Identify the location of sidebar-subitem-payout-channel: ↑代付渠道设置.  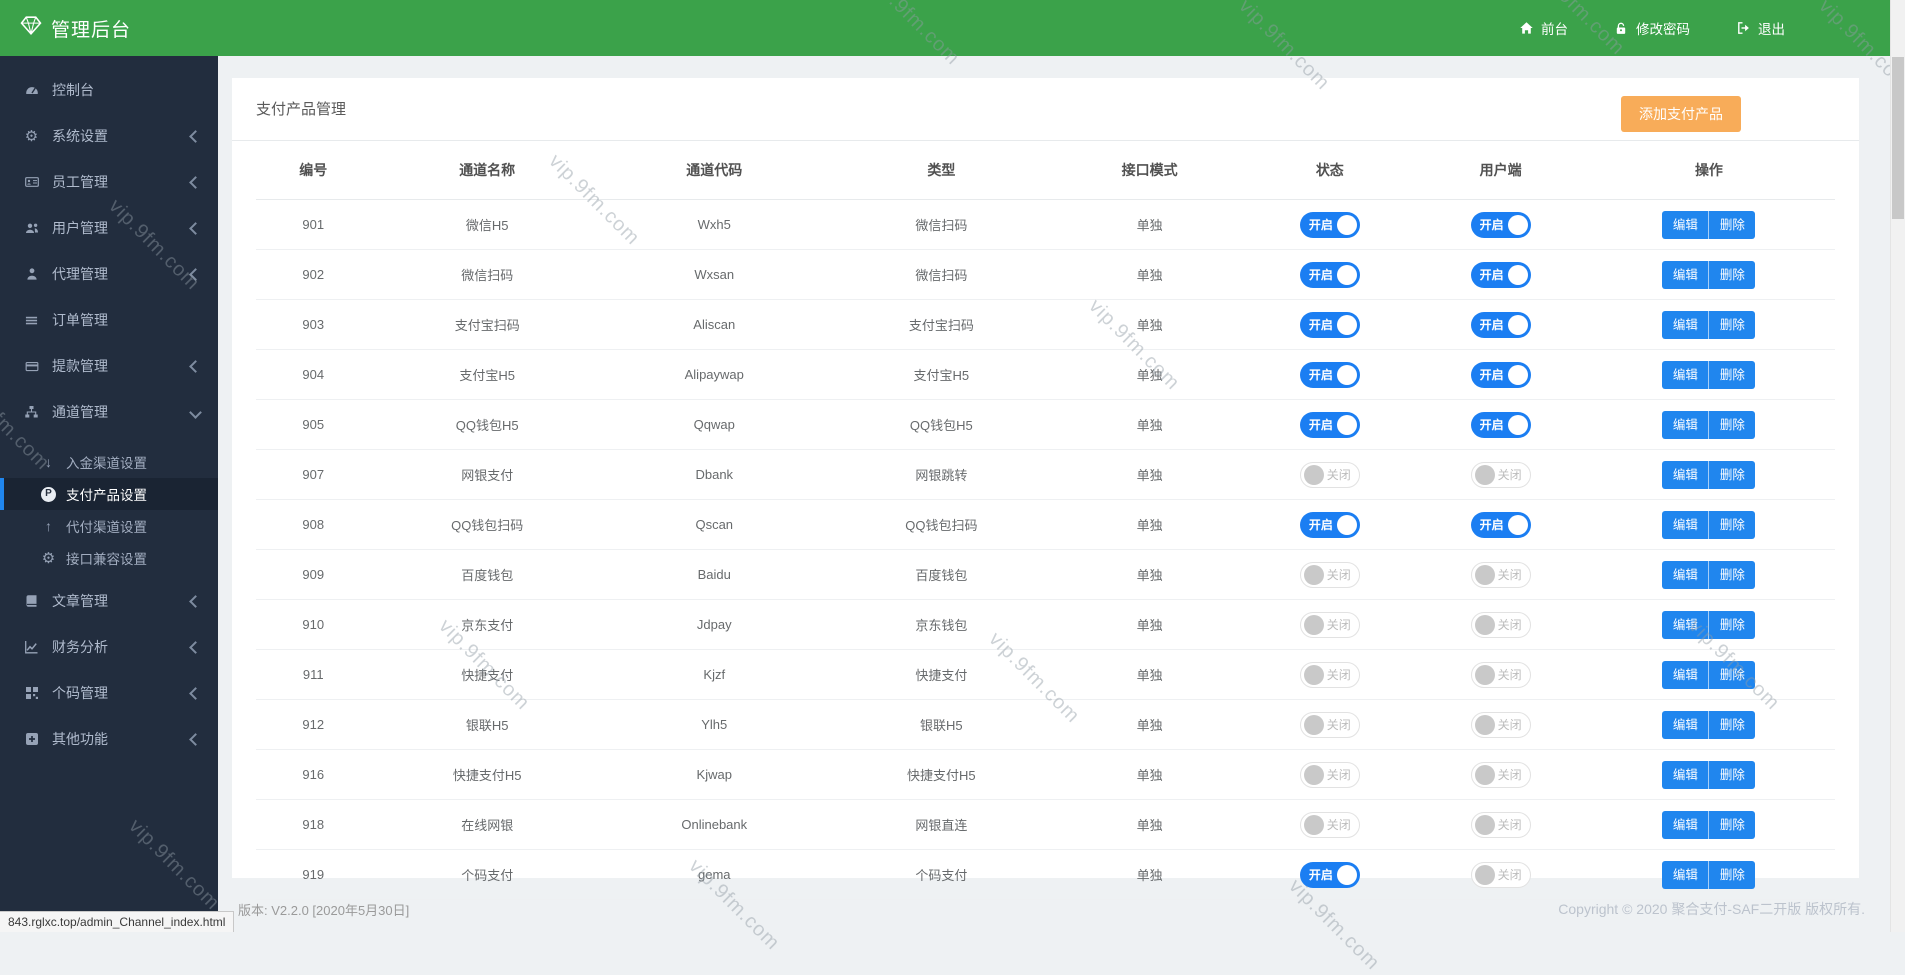
(109, 526).